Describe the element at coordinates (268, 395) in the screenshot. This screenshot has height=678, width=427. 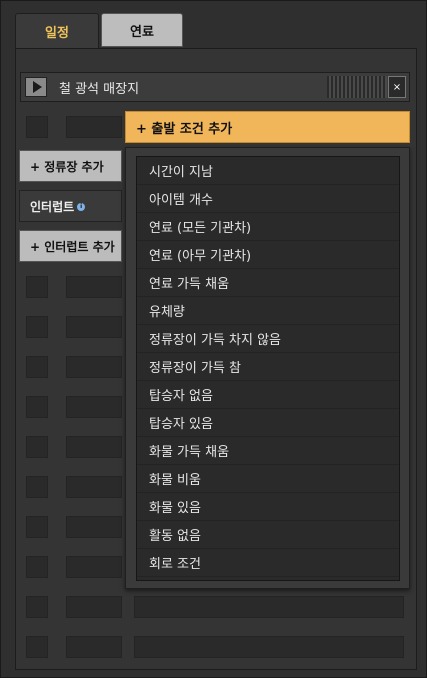
I see `condition-item: 탑승자 없음` at that location.